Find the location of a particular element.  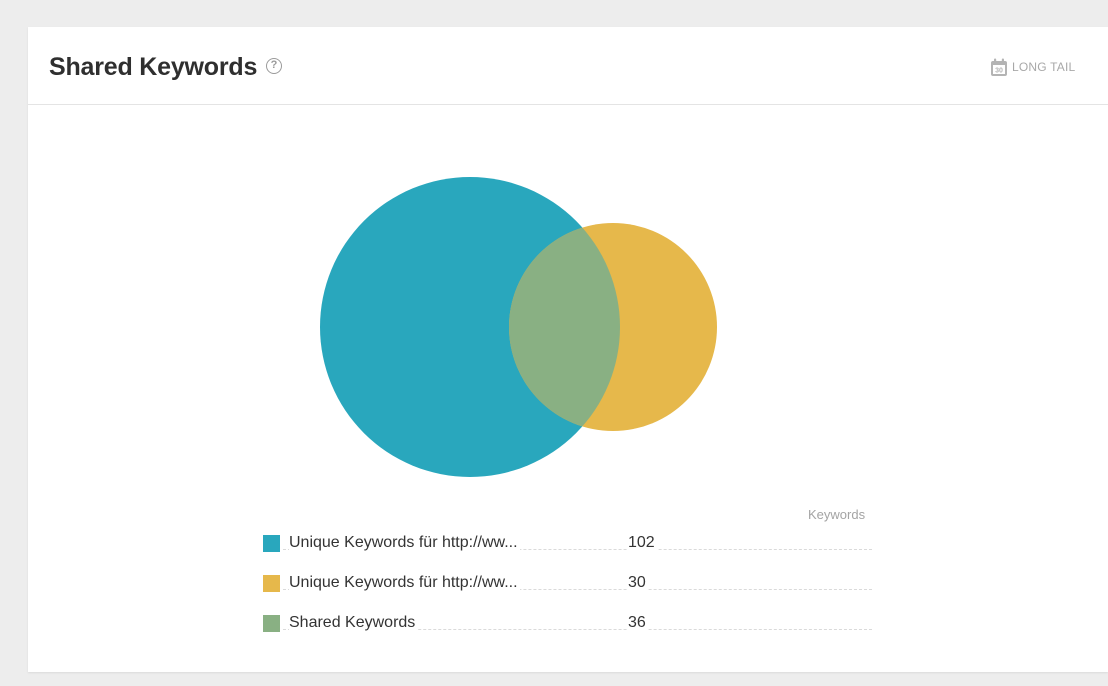

legend-column-header: Keywords is located at coordinates (837, 514).